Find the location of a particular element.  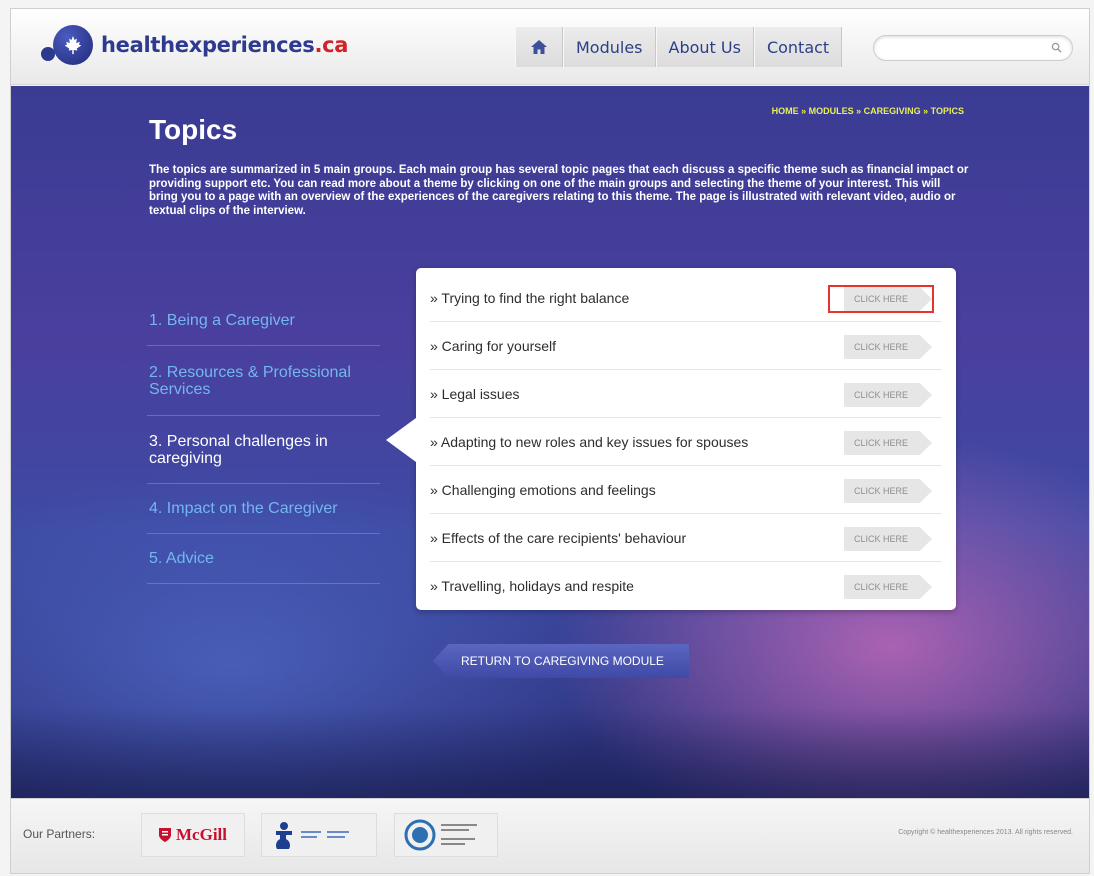

breadcrumb: HOME » MODULES » CAREGIVING » TOPICS is located at coordinates (868, 111).